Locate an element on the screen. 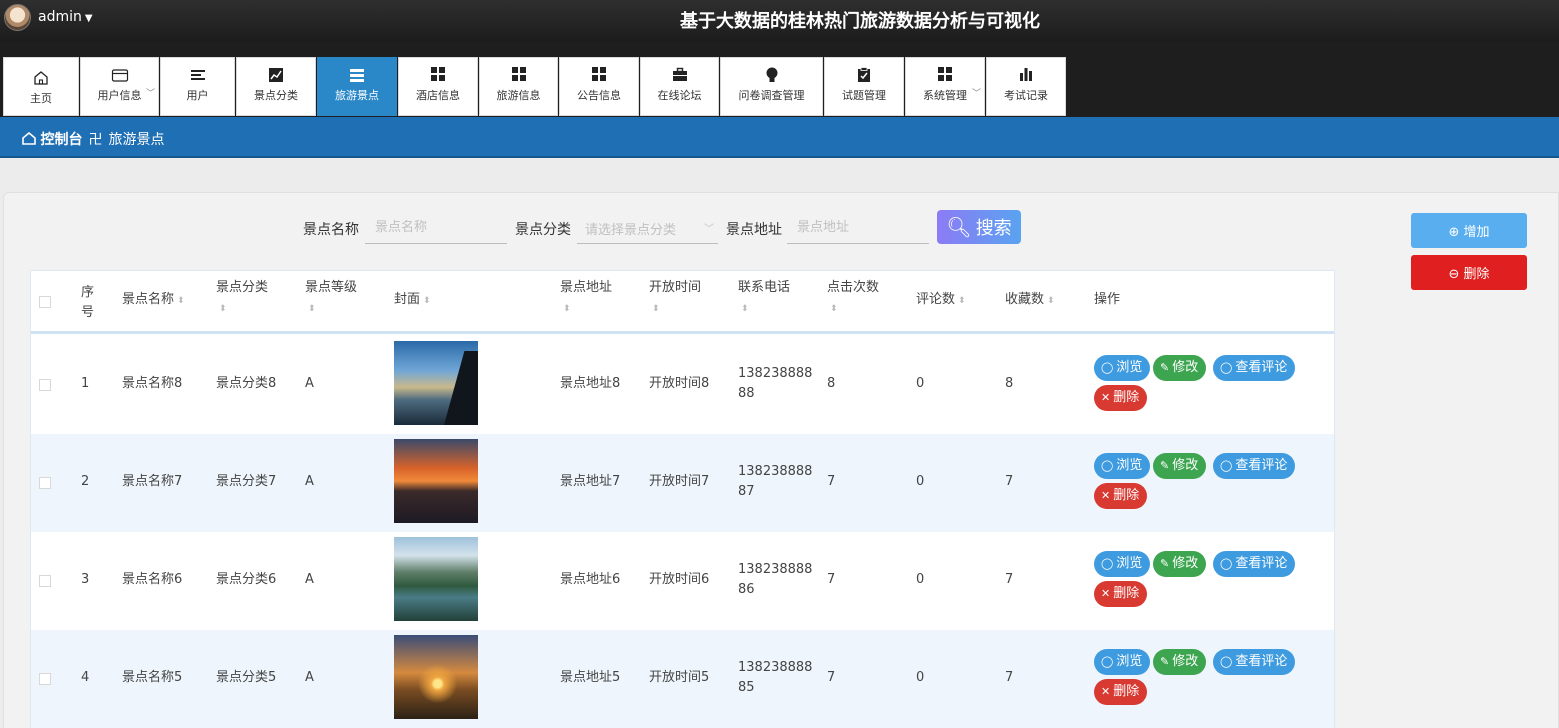 The image size is (1559, 728). cell-open-time: 开放时间6 is located at coordinates (679, 579).